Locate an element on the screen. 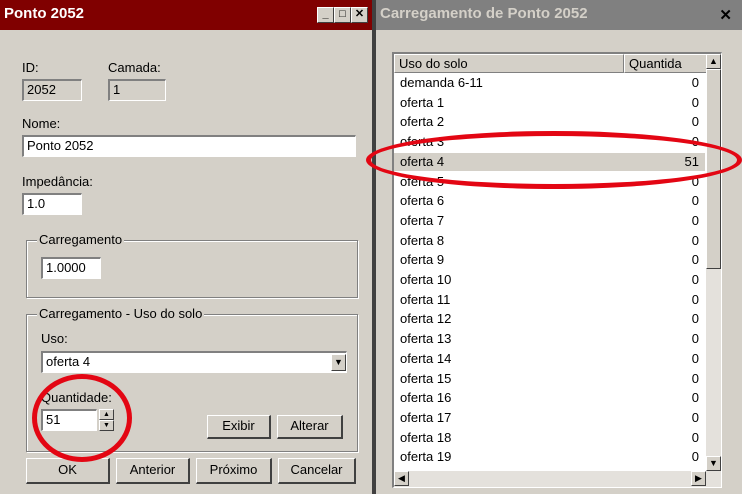 The width and height of the screenshot is (742, 494). camada-label: Camada: is located at coordinates (134, 67).